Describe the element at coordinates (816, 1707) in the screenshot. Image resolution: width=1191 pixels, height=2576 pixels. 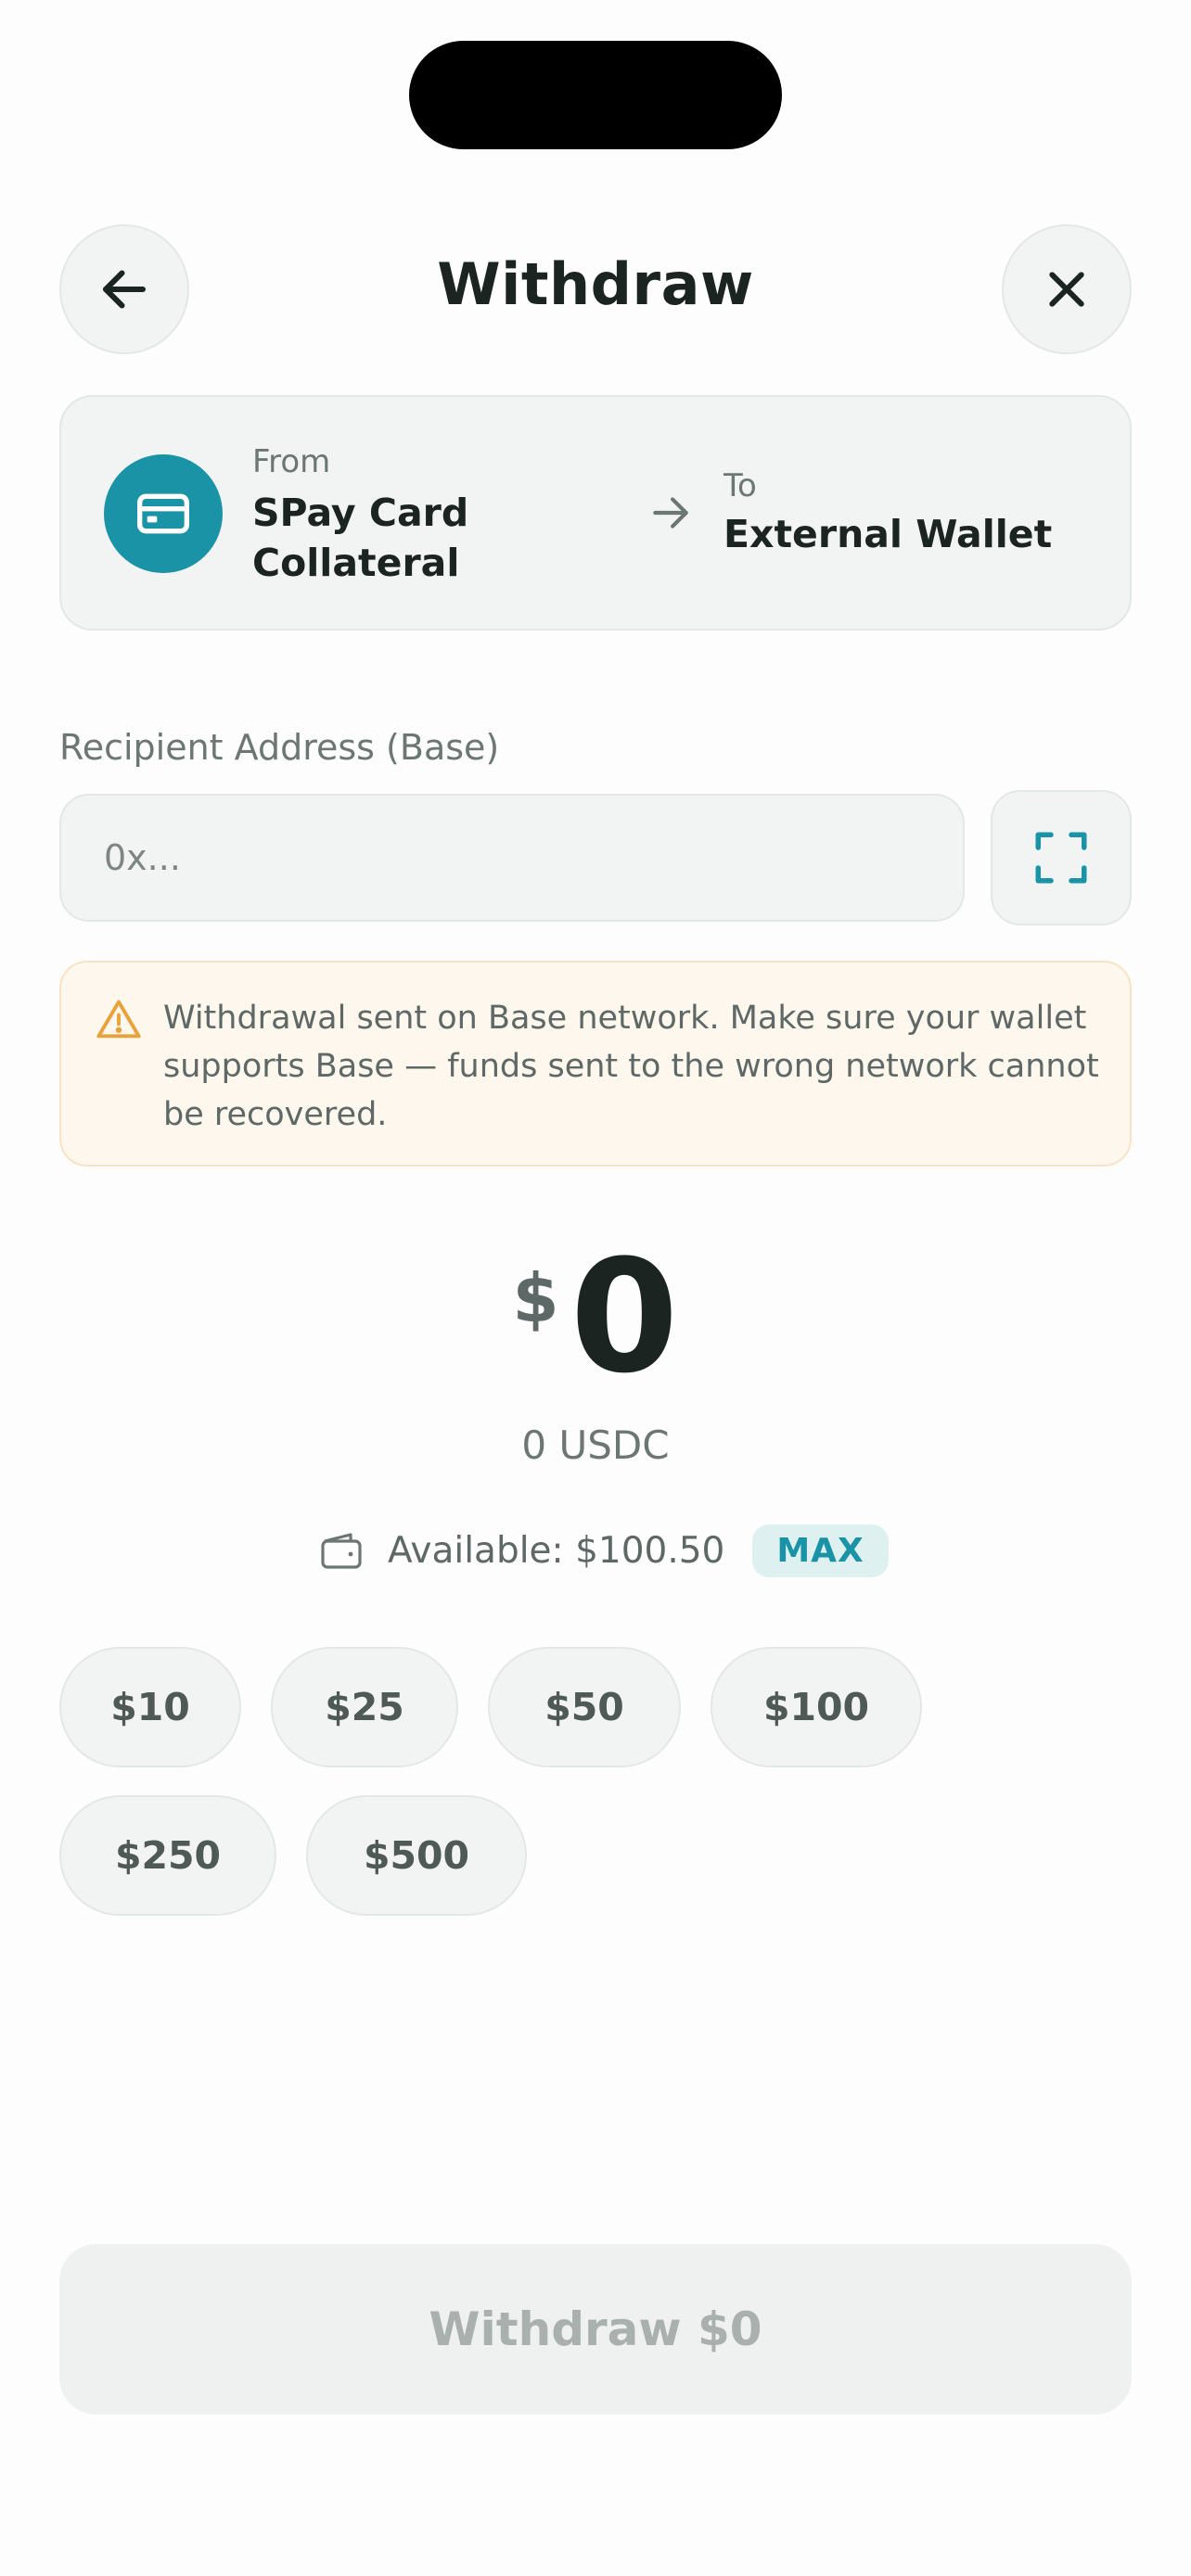
I see `preset-amount-chip: $100` at that location.